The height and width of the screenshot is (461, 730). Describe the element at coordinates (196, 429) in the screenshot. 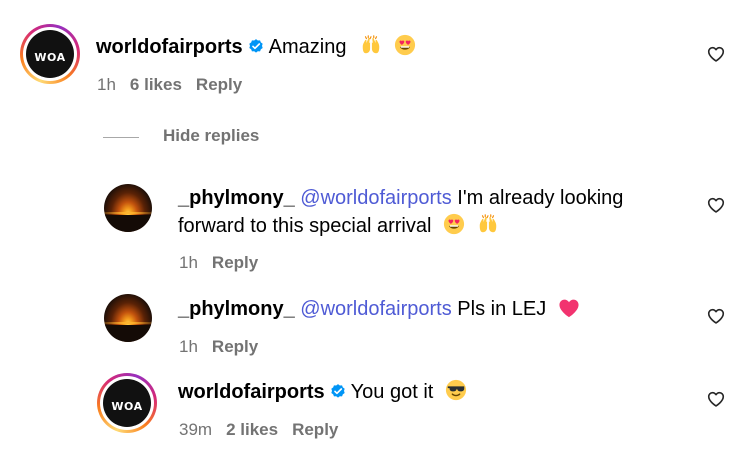

I see `timestamp: 39m` at that location.